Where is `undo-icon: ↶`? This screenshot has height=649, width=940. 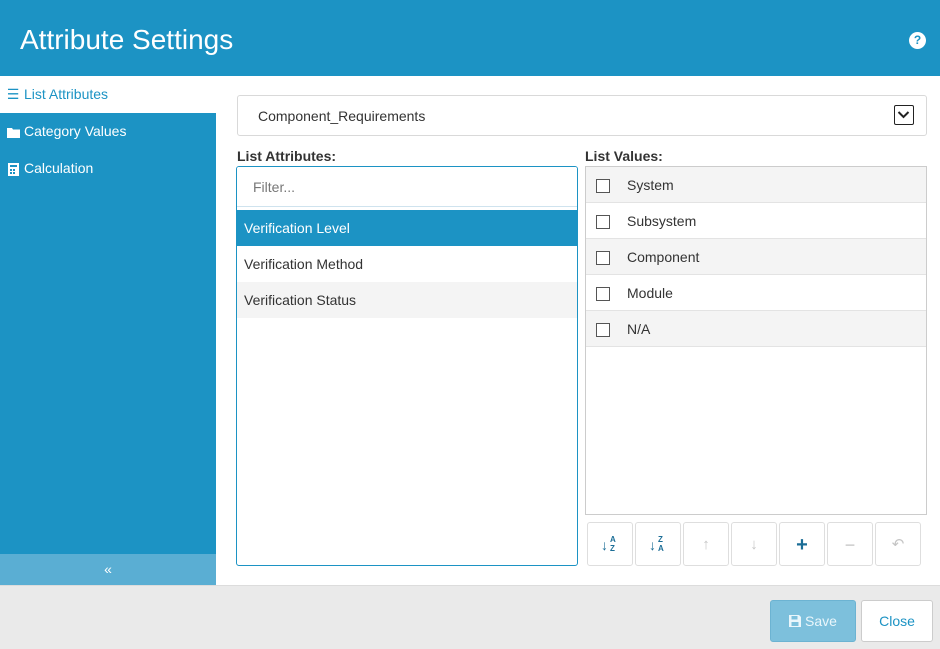 undo-icon: ↶ is located at coordinates (898, 544).